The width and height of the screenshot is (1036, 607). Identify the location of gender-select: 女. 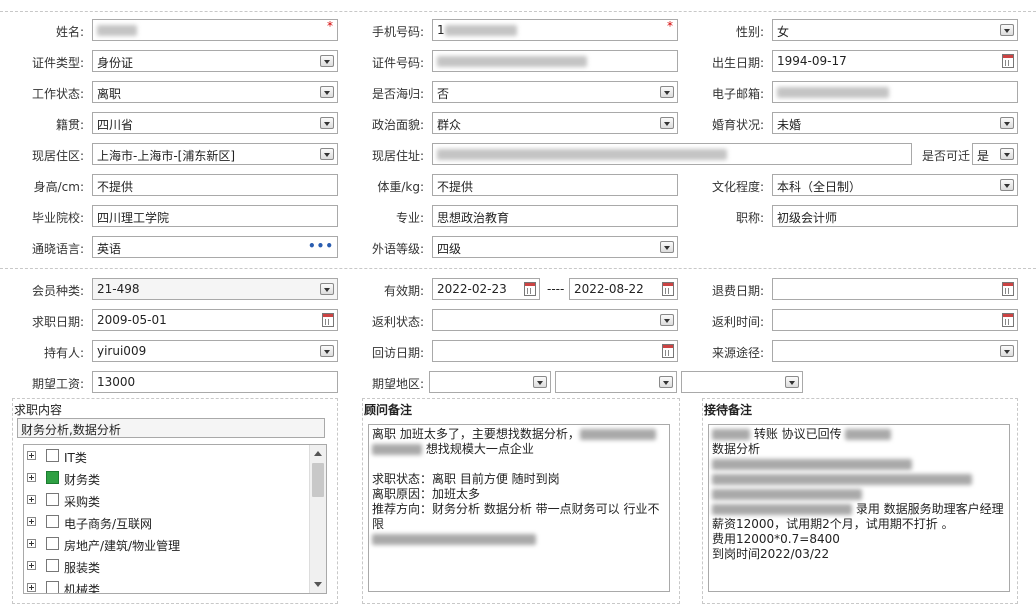
(895, 30).